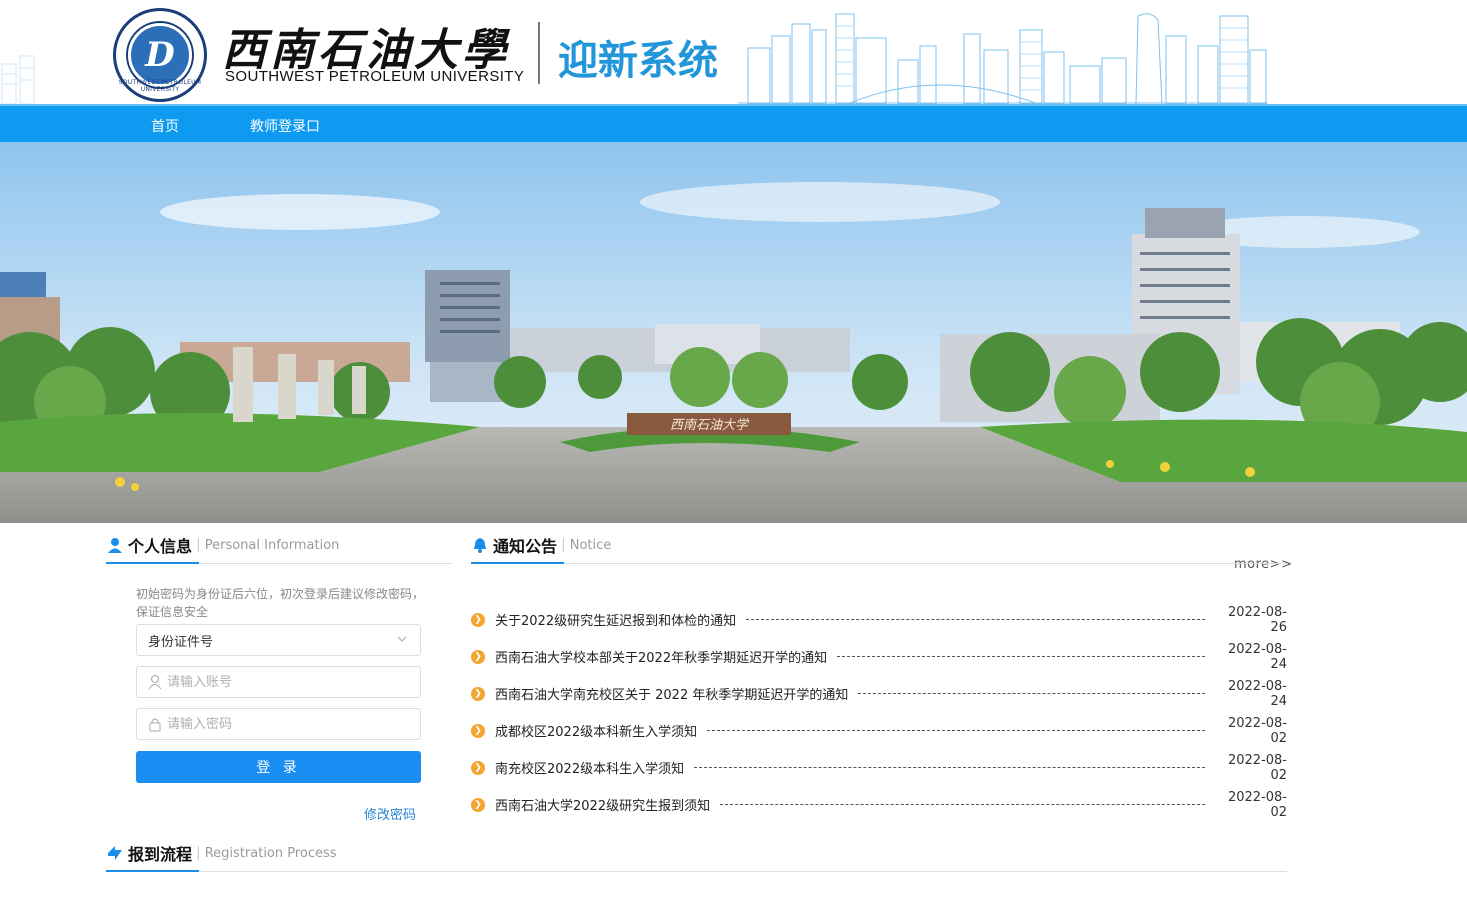  What do you see at coordinates (696, 871) in the screenshot?
I see `process-underline` at bounding box center [696, 871].